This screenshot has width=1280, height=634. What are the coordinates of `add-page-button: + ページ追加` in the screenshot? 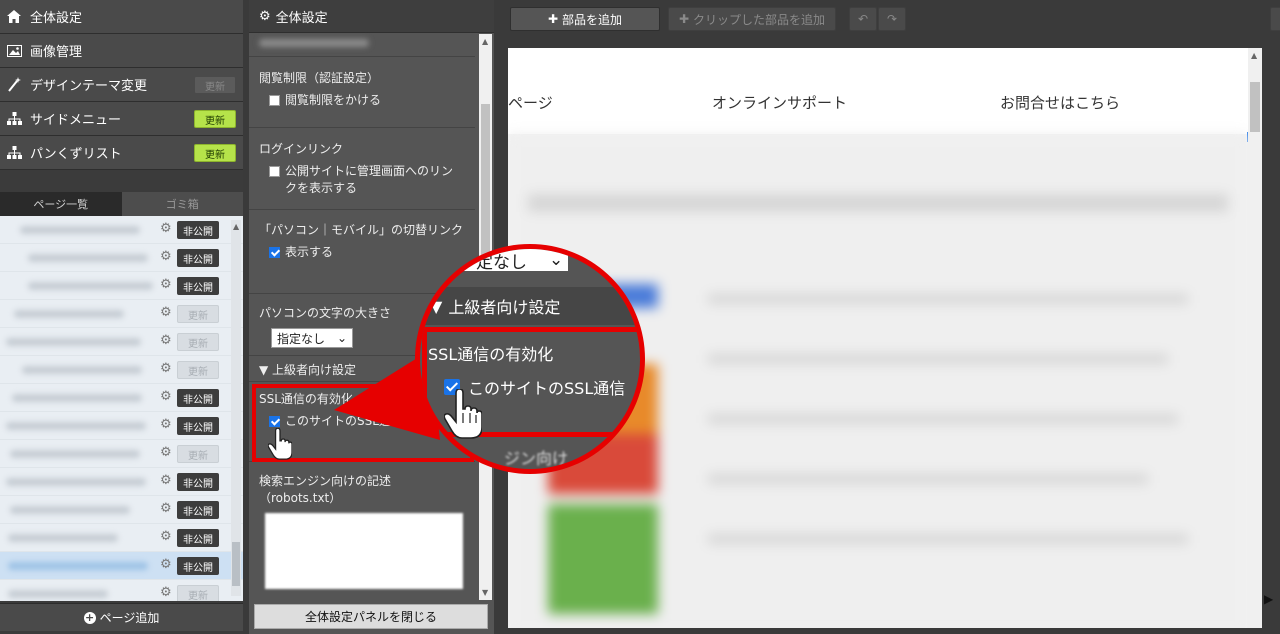 It's located at (121, 617).